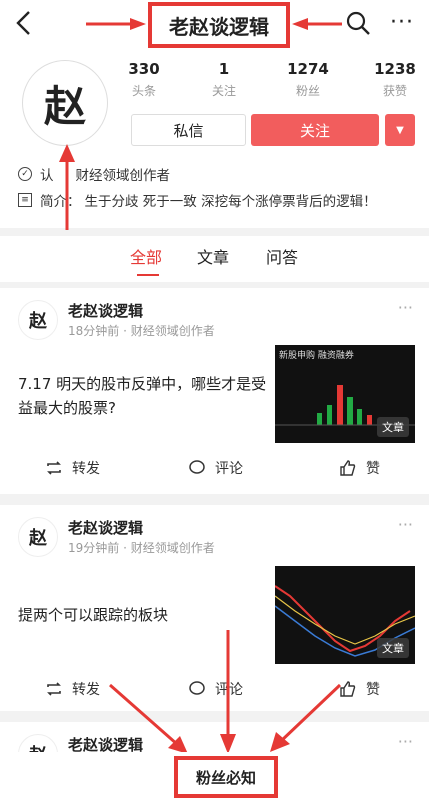  I want to click on top-bar: 老赵谈逻辑 ···, so click(214, 24).